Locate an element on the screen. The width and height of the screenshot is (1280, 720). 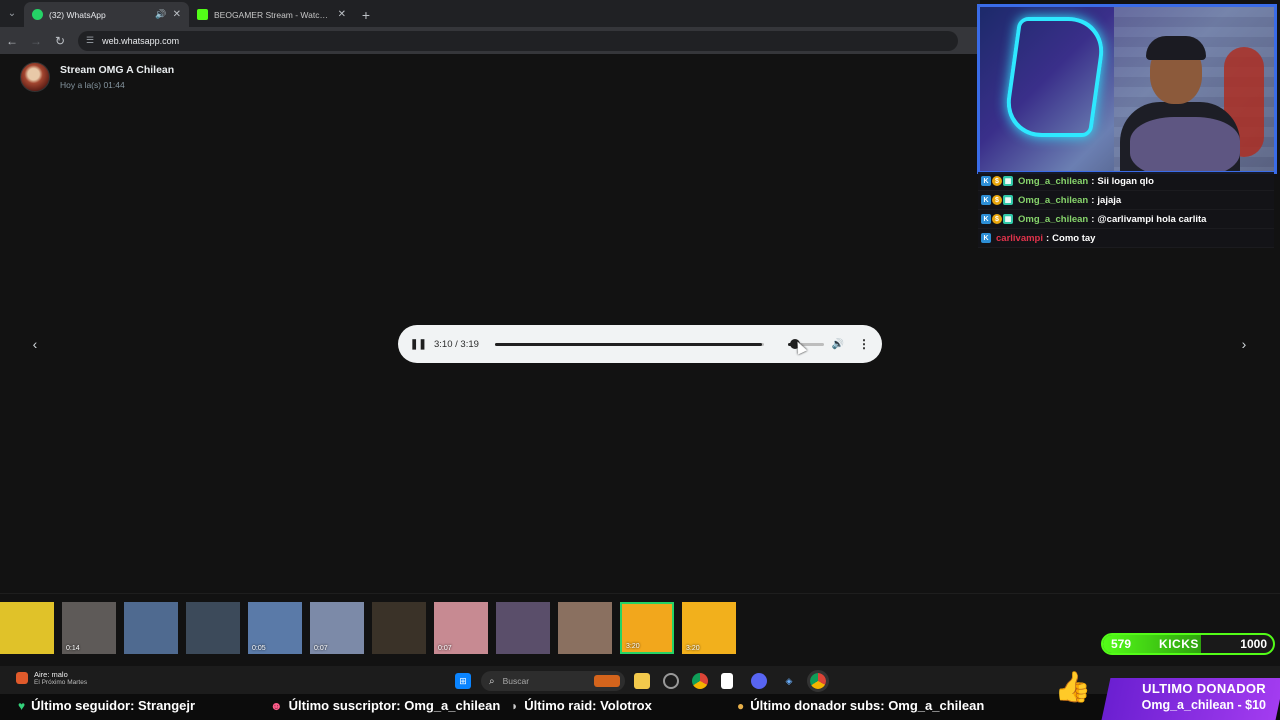
site-info-icon: ☰ is located at coordinates (90, 40).